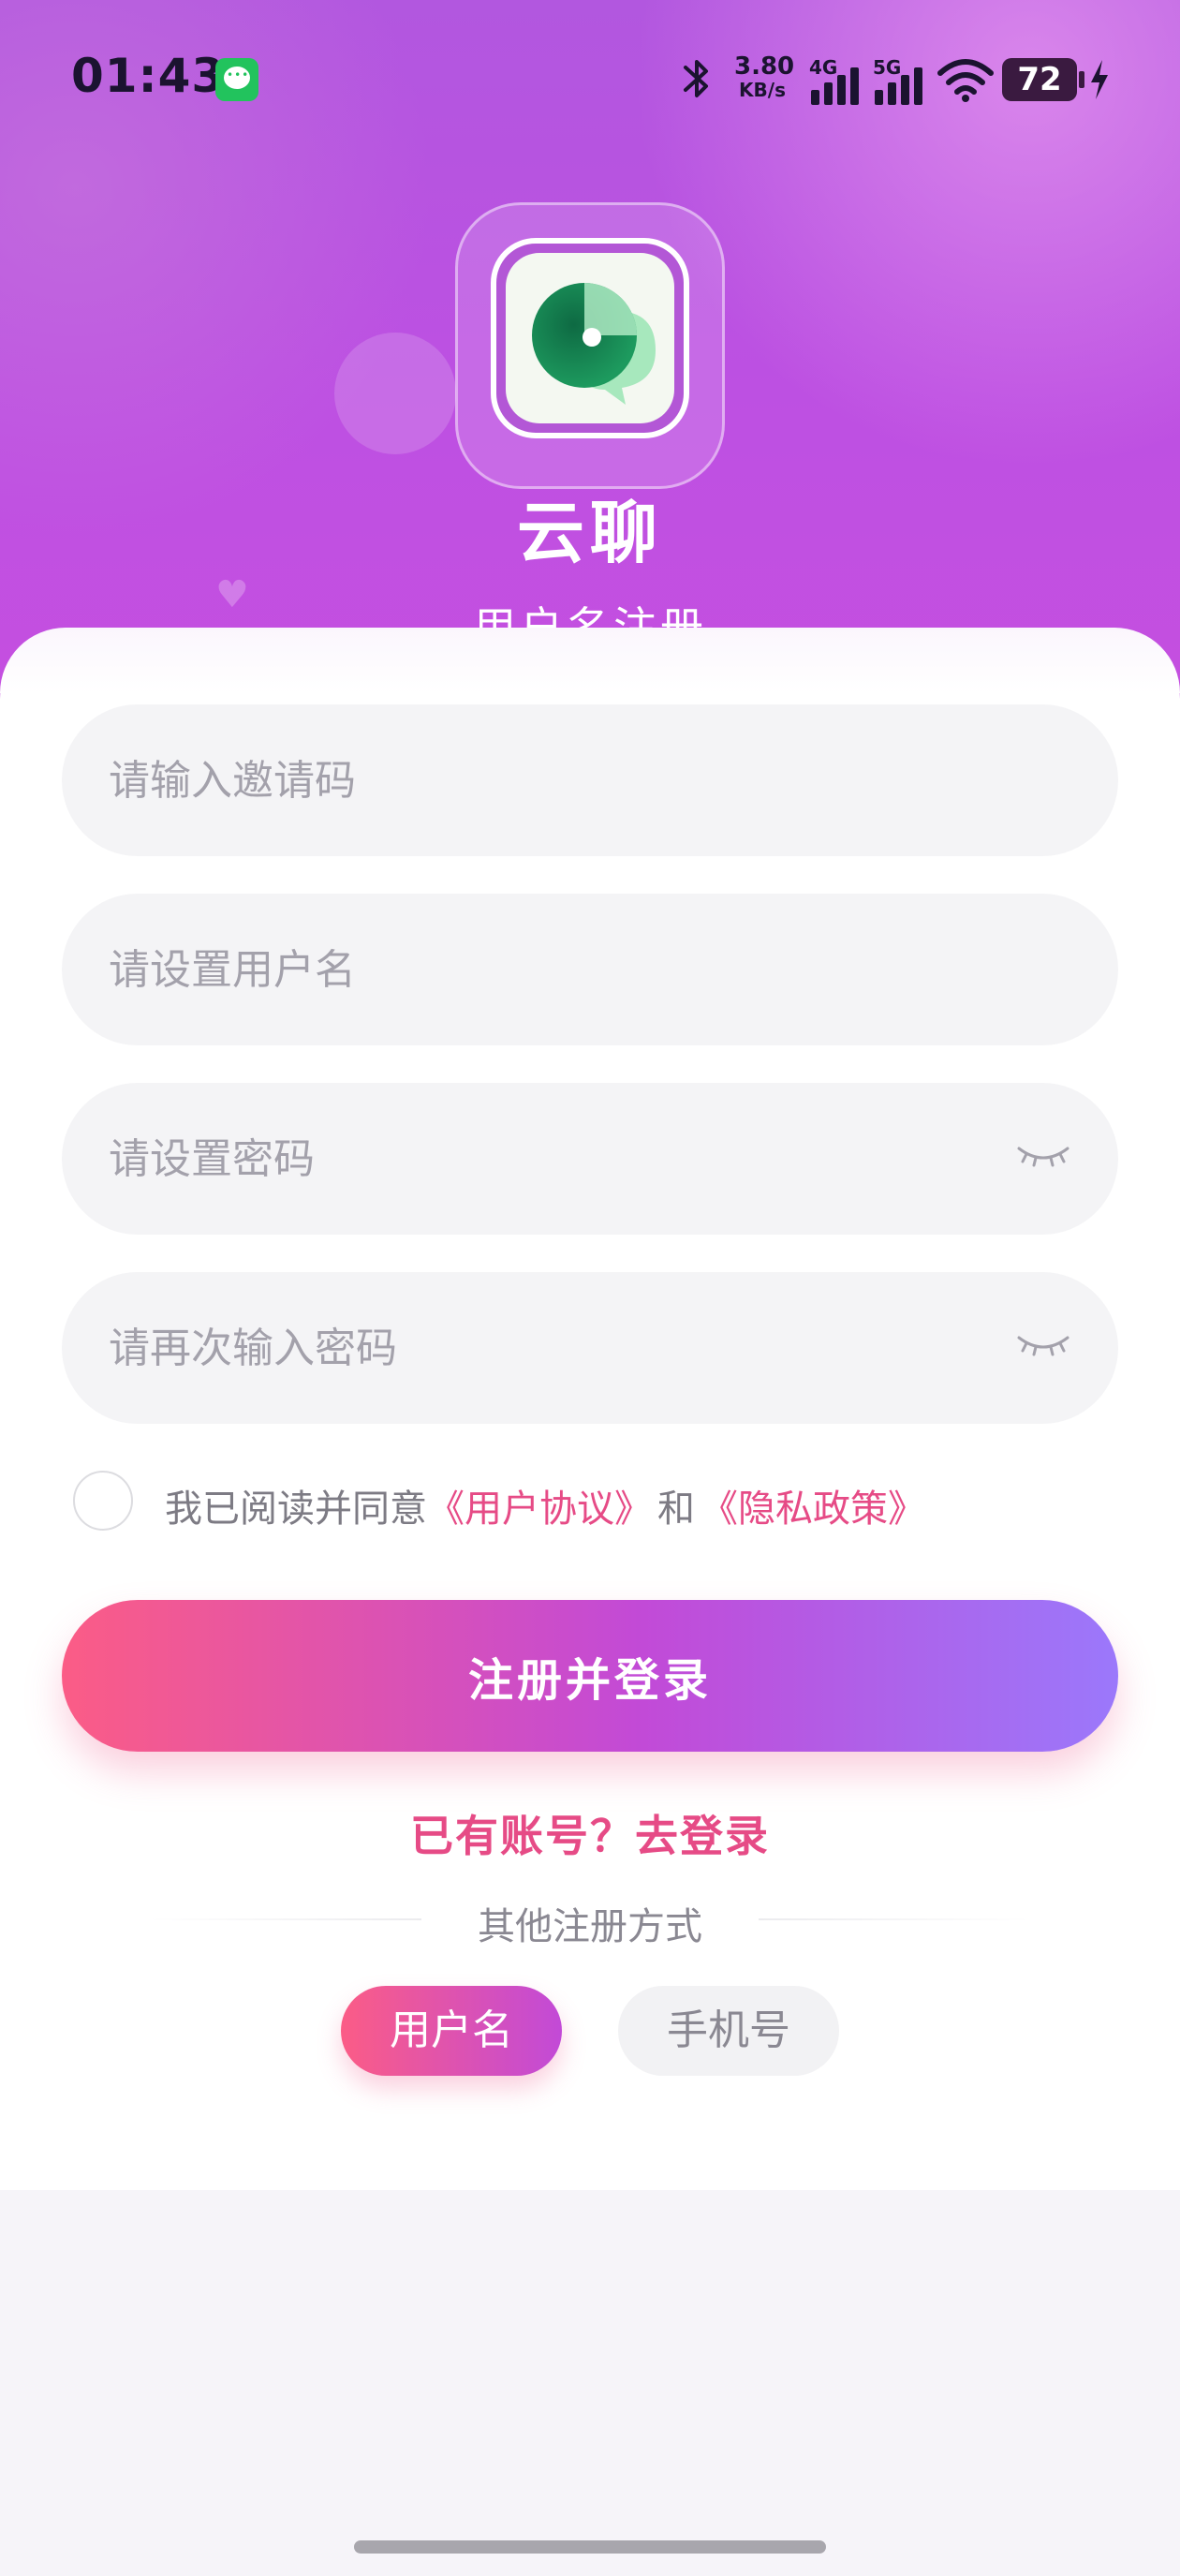 The height and width of the screenshot is (2576, 1180). I want to click on signal-5g-label: 5G, so click(887, 67).